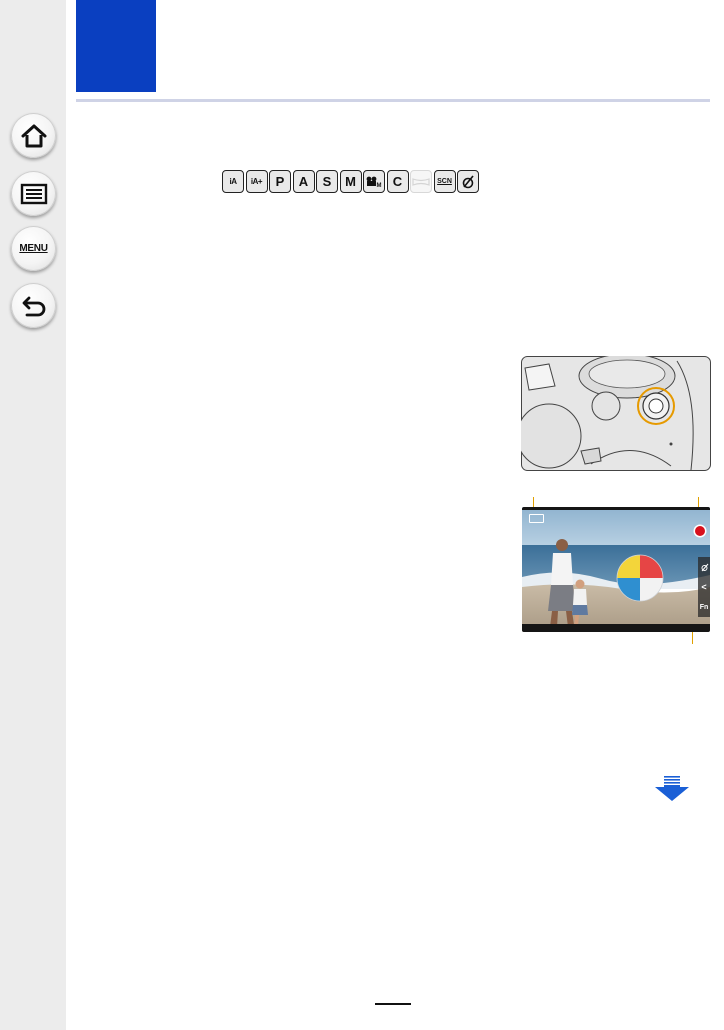 This screenshot has width=724, height=1030. What do you see at coordinates (704, 607) in the screenshot?
I see `touch-tab-fn: Fn` at bounding box center [704, 607].